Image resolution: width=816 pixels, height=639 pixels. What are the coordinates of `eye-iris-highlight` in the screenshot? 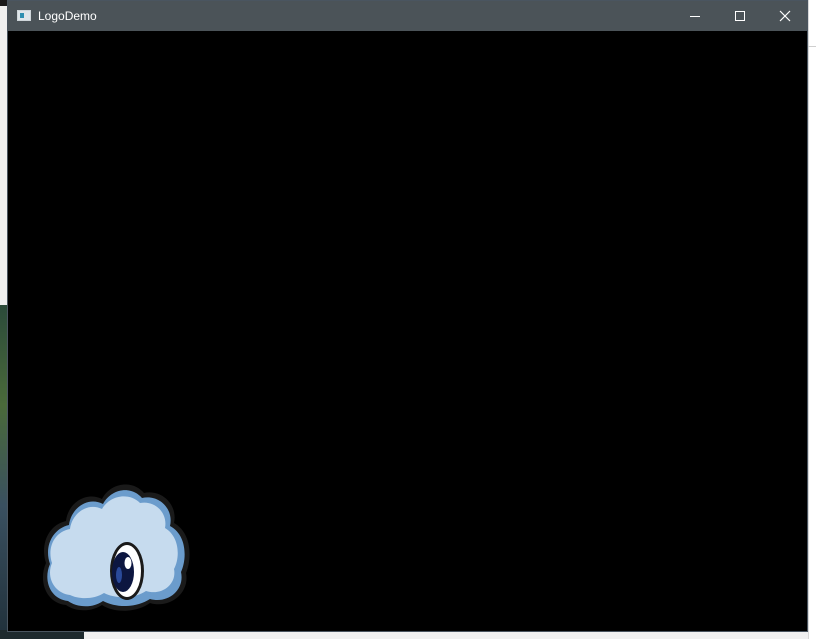 It's located at (119, 575).